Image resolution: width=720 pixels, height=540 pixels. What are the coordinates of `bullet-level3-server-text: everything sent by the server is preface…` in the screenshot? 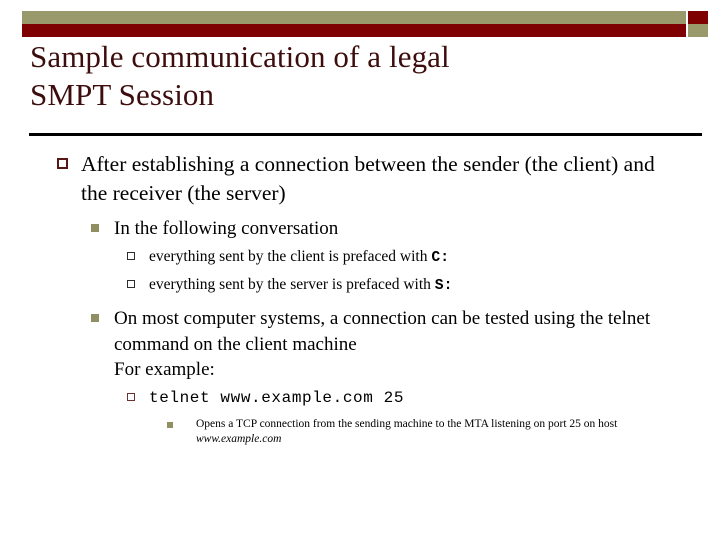 It's located at (399, 285).